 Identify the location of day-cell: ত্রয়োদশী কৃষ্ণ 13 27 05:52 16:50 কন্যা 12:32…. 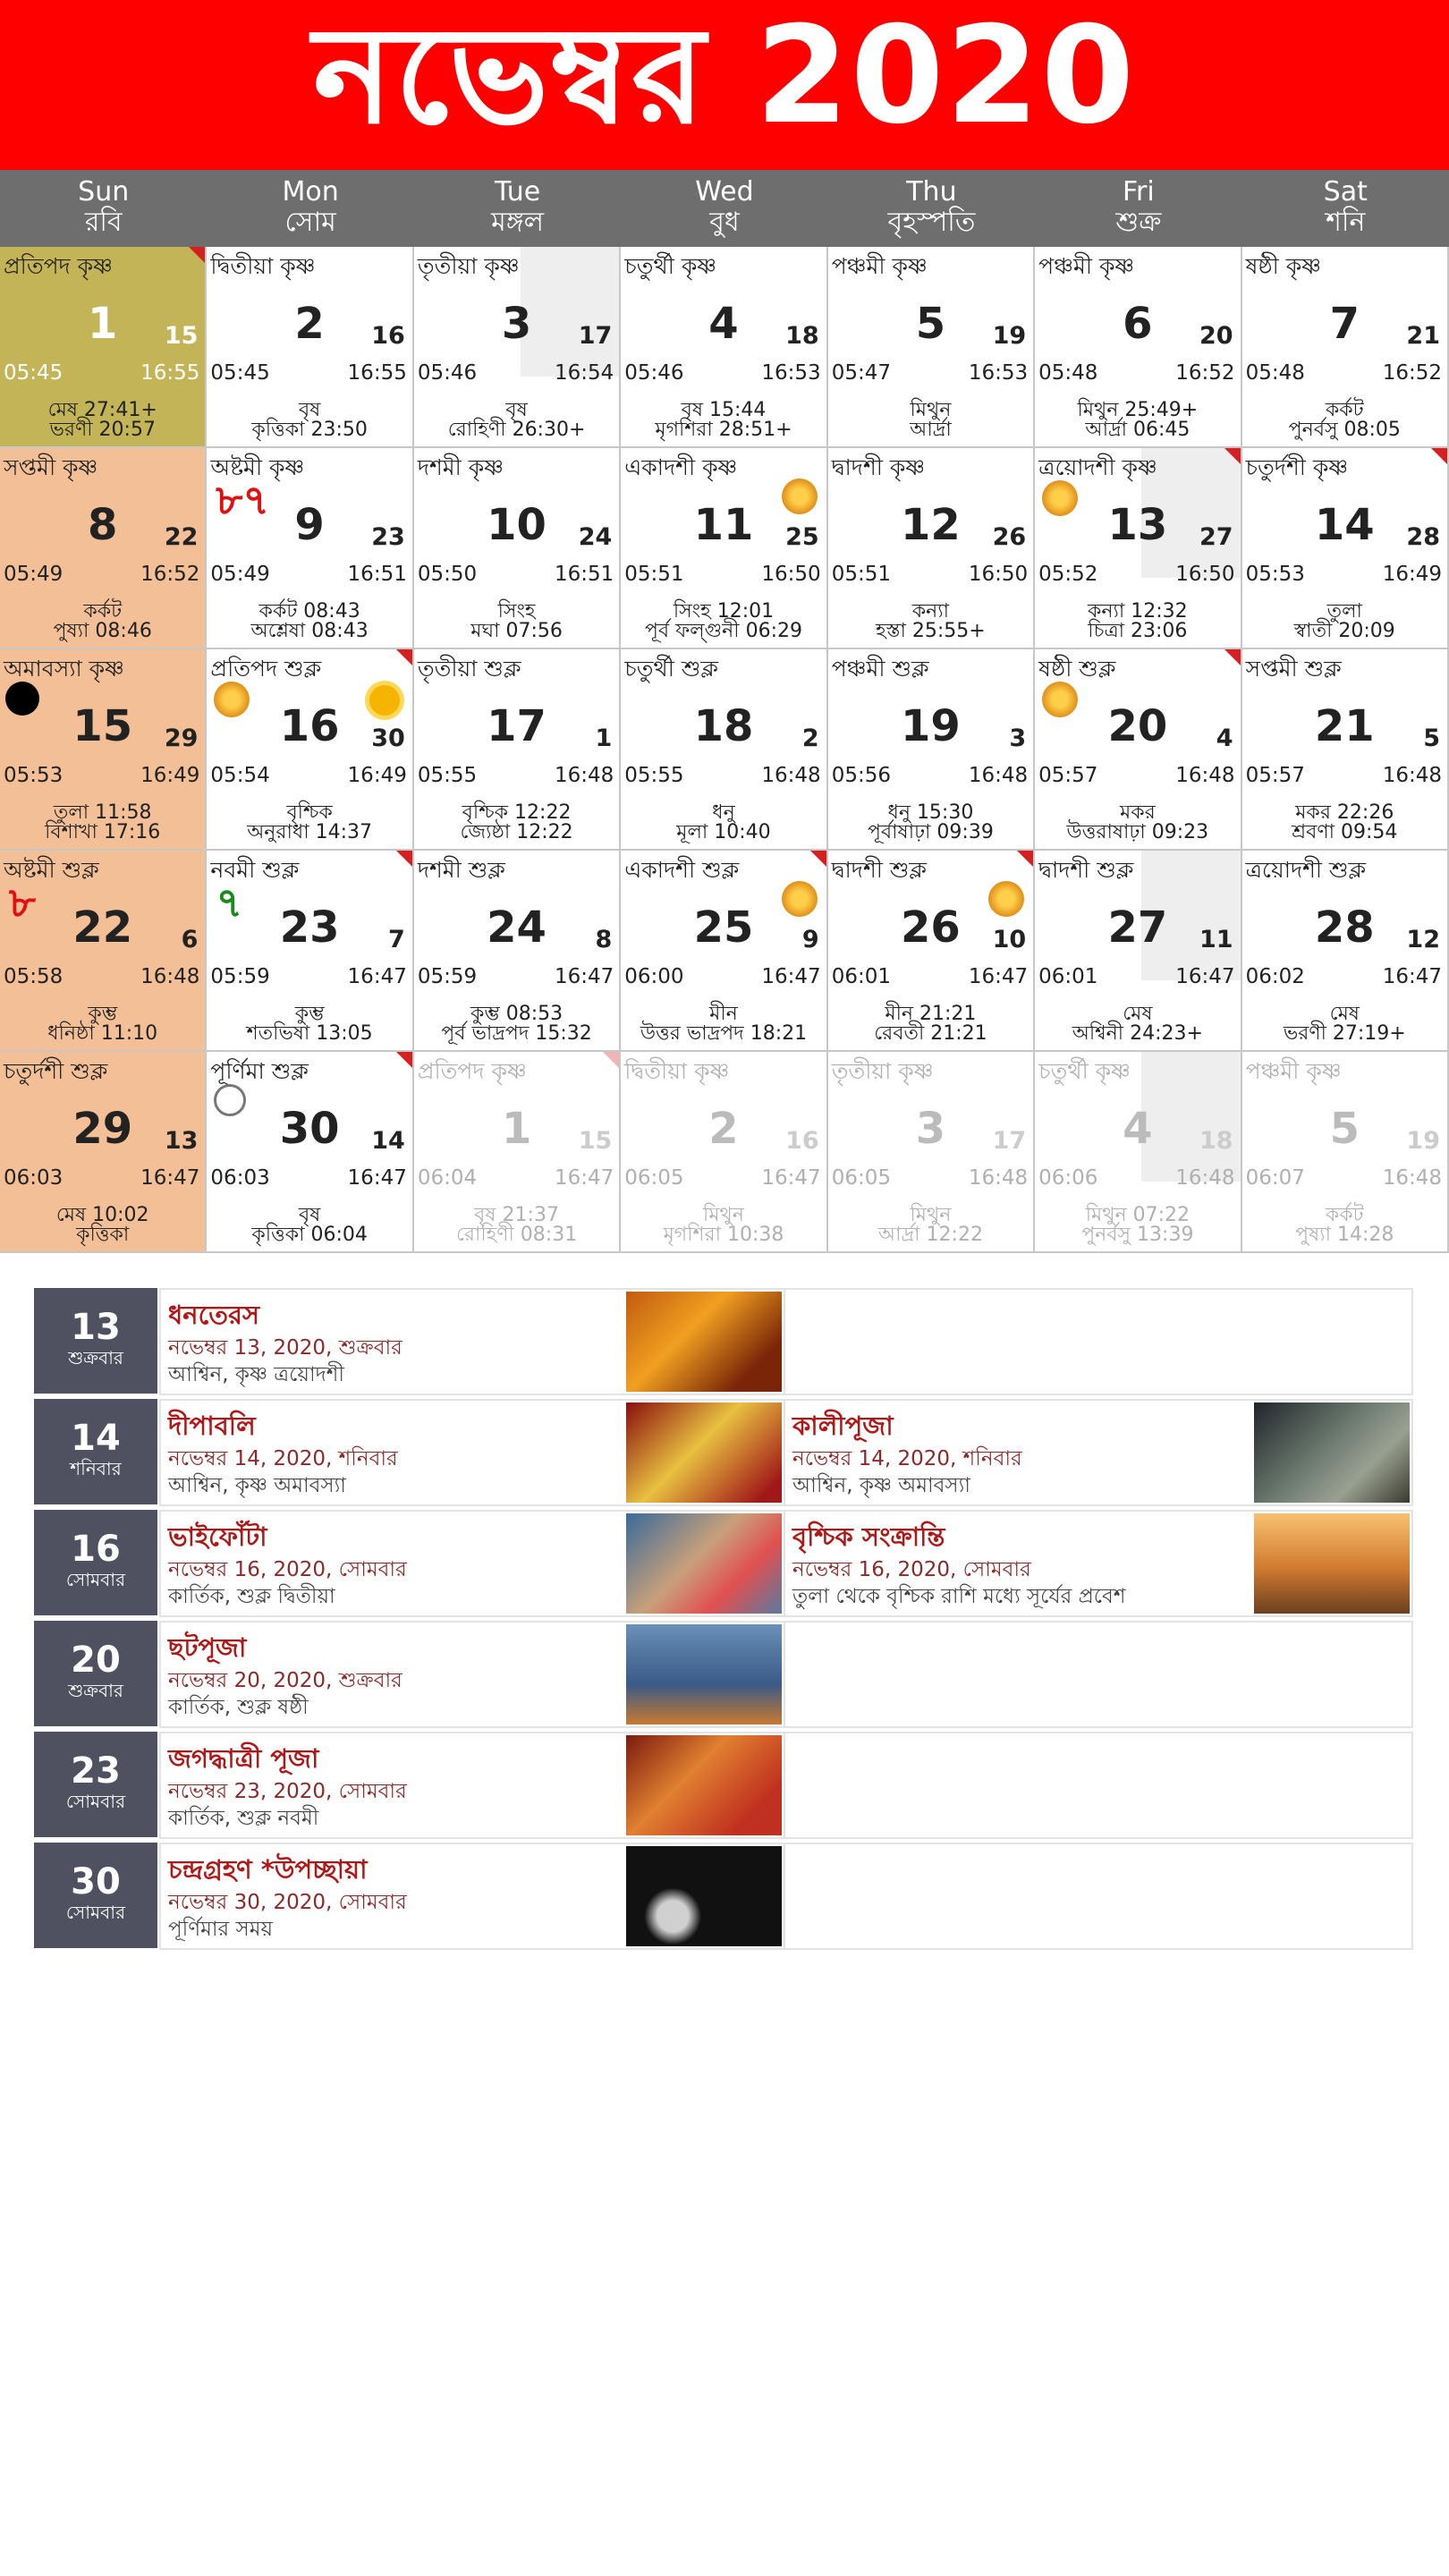
(1138, 548).